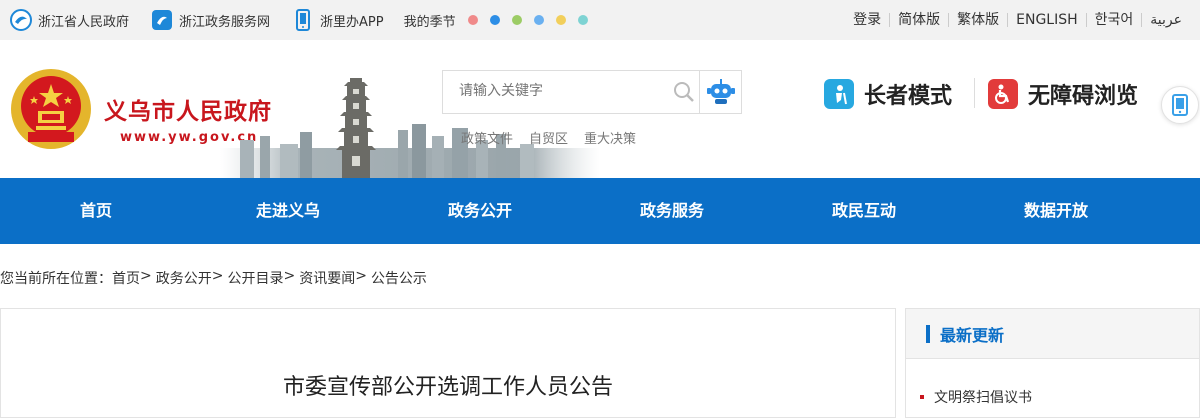 The height and width of the screenshot is (418, 1200). I want to click on nav-gov-services: 政务服务, so click(672, 211).